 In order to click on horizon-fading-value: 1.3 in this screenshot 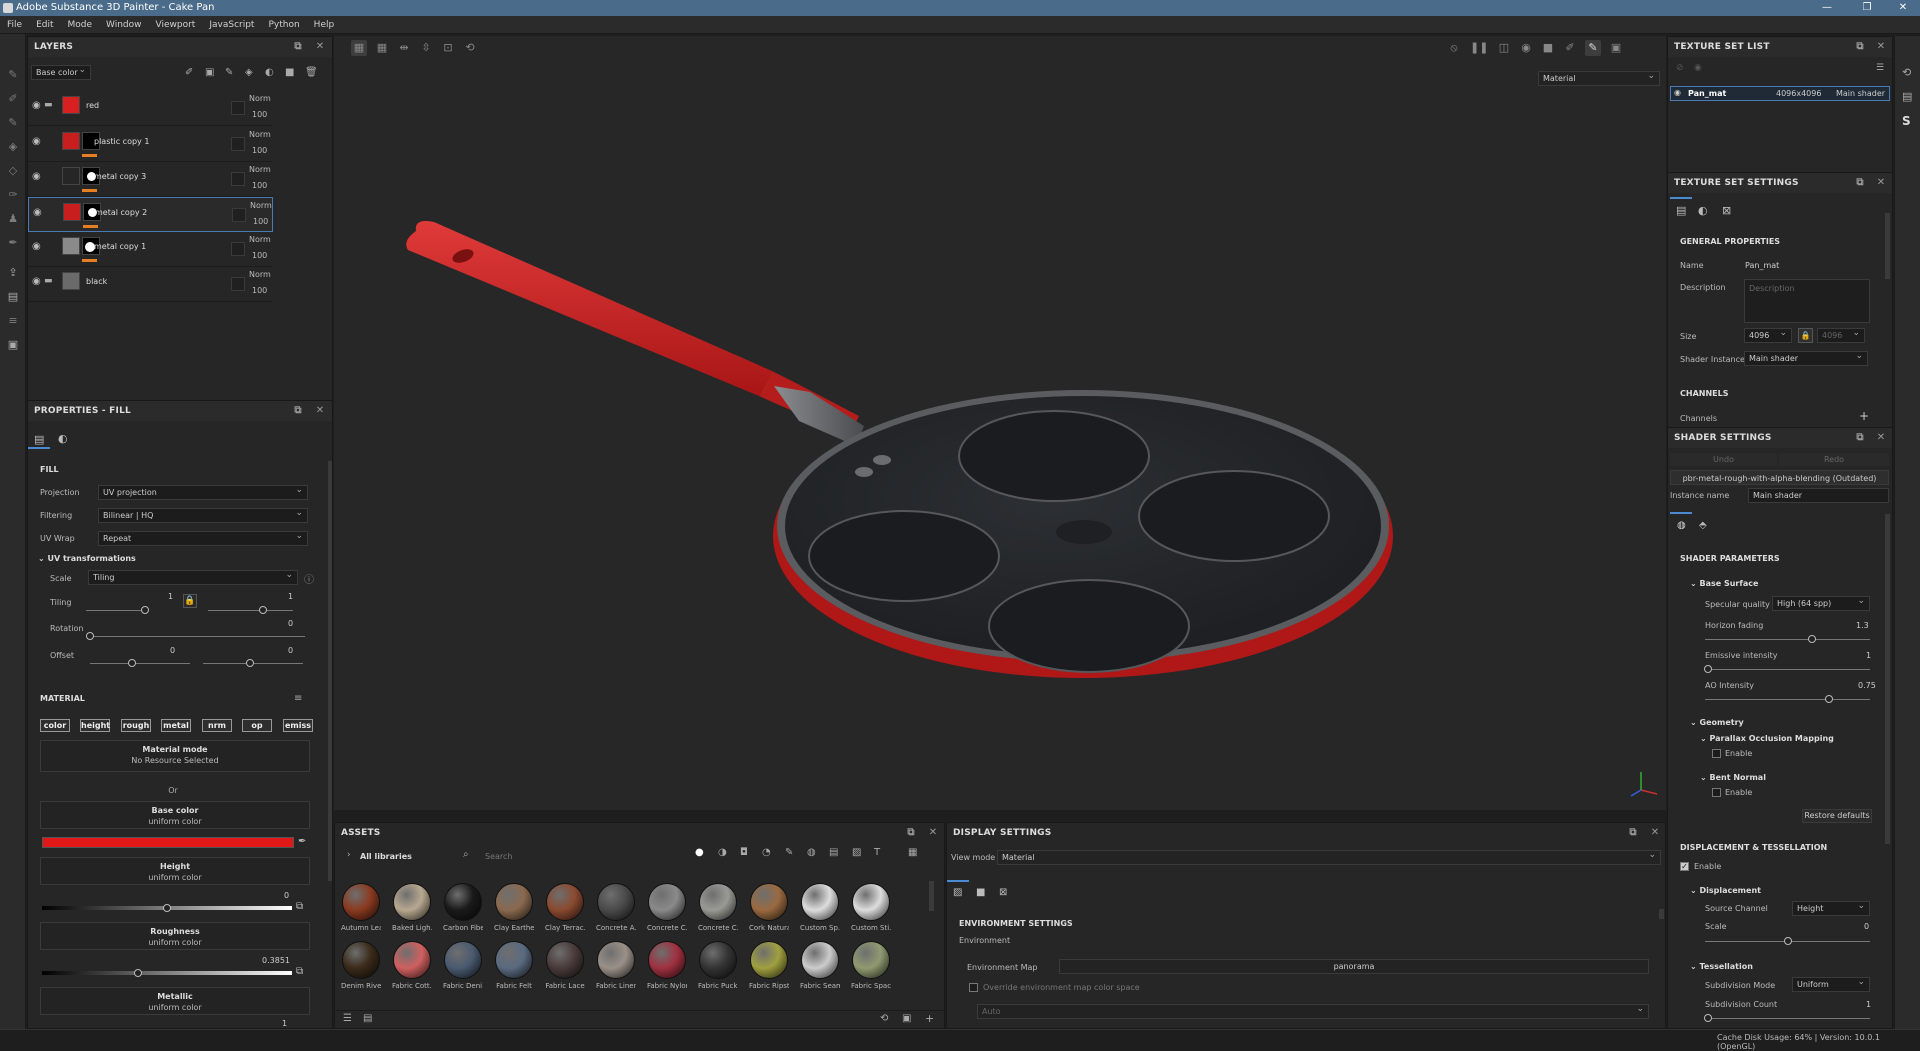, I will do `click(1862, 625)`.